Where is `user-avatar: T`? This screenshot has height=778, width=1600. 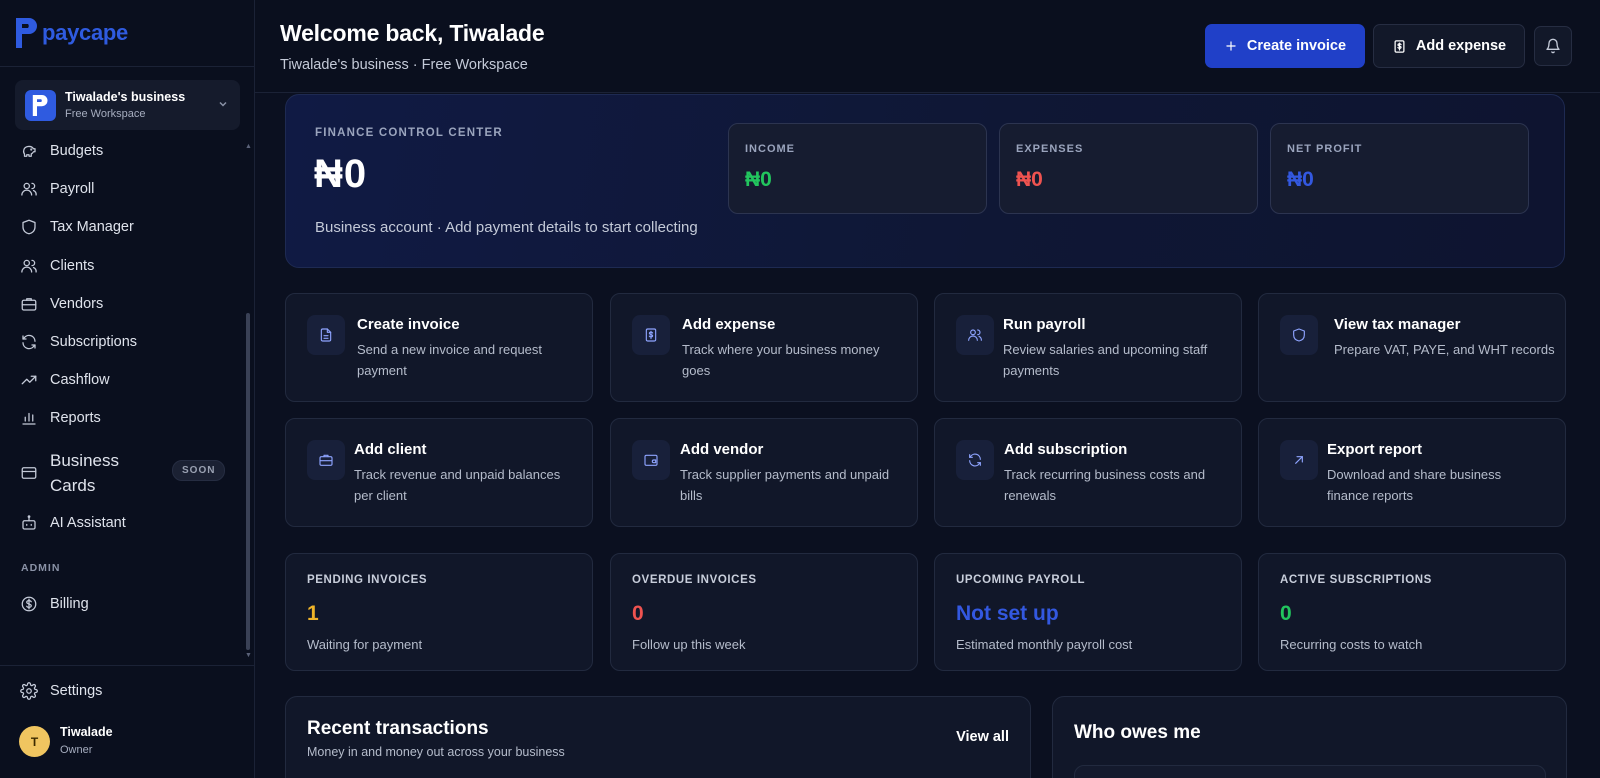
user-avatar: T is located at coordinates (34, 741).